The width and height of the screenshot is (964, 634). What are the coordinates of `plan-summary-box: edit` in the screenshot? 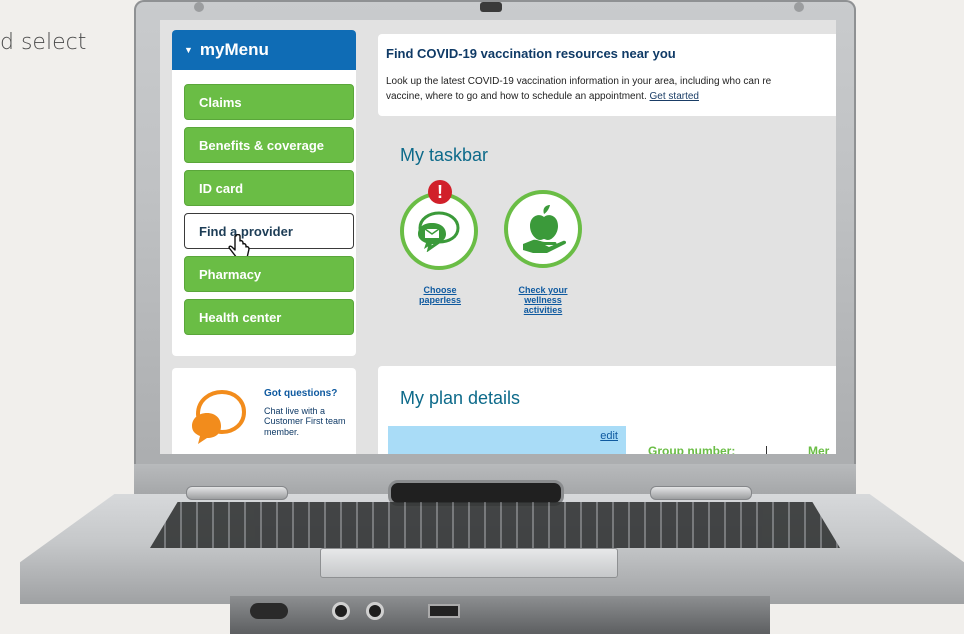 It's located at (507, 440).